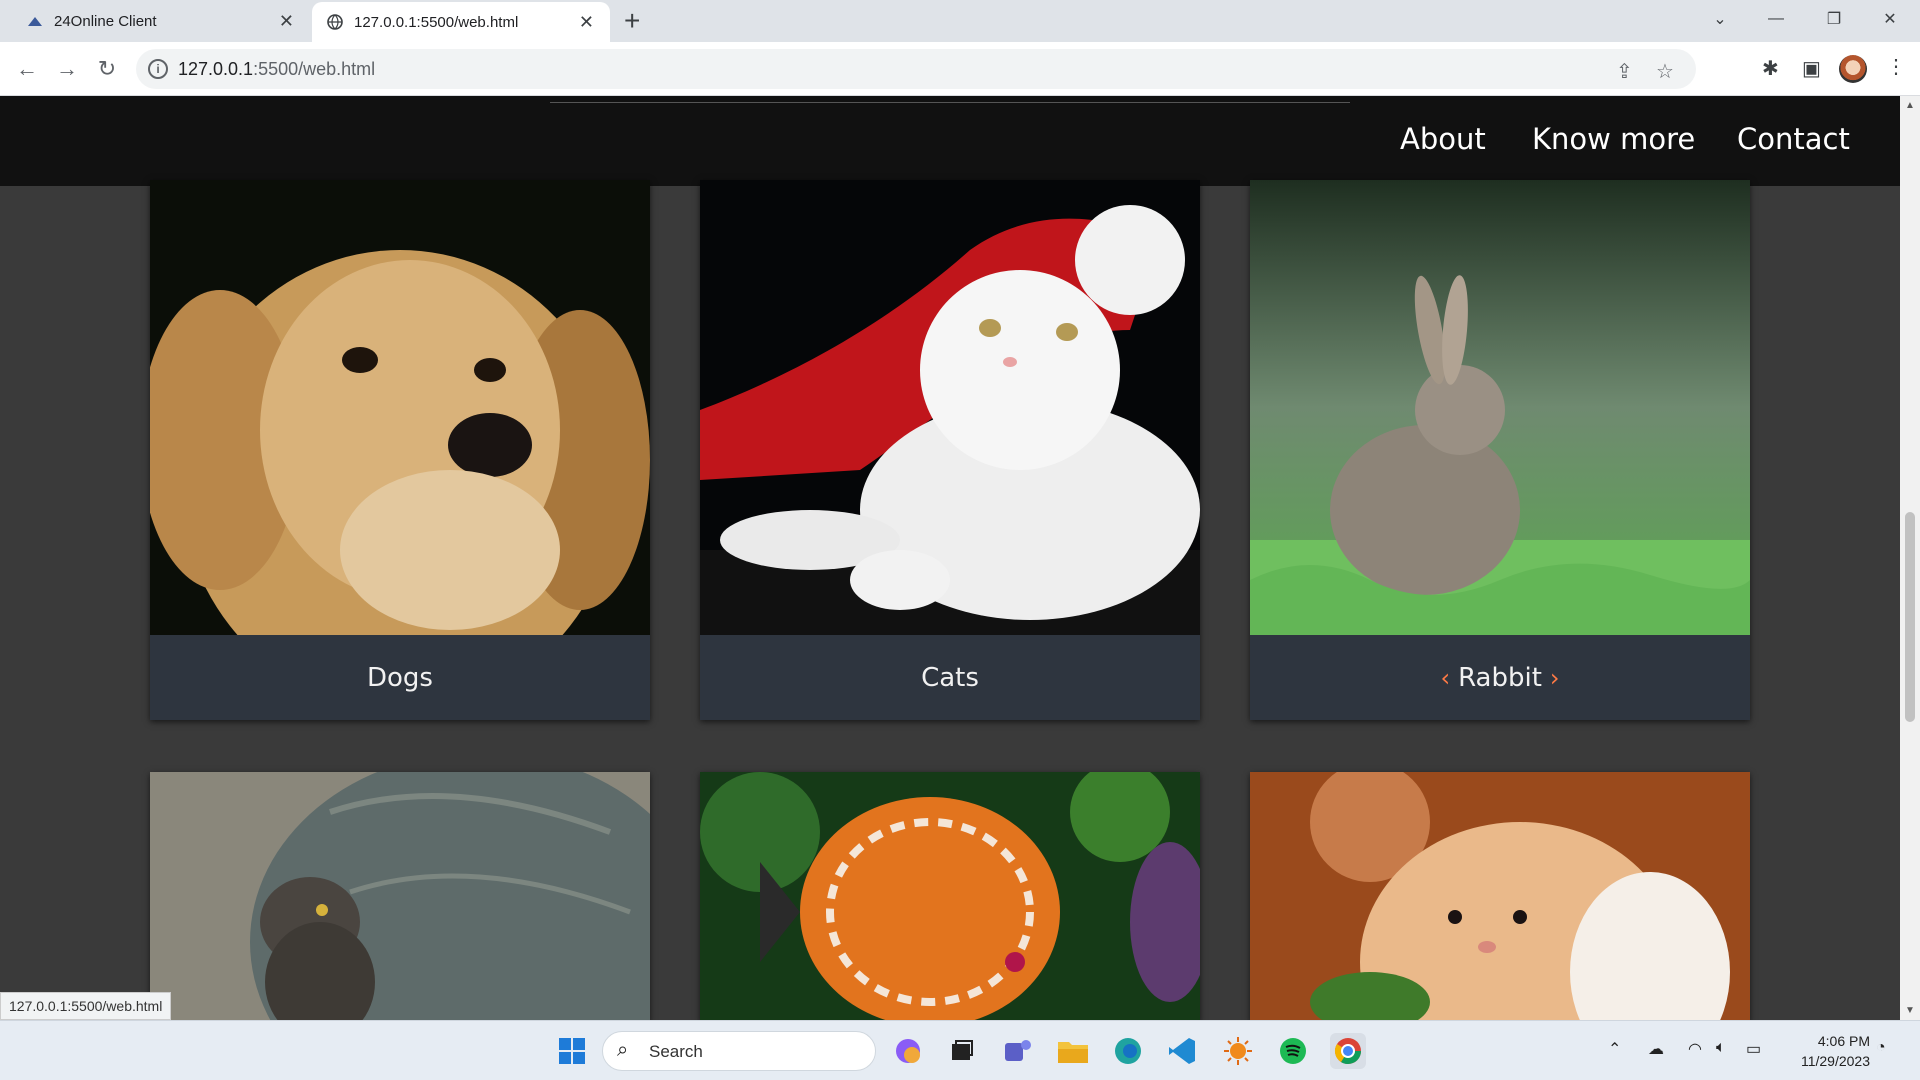  I want to click on card-caption: ‹ Rabbit ›, so click(1500, 677).